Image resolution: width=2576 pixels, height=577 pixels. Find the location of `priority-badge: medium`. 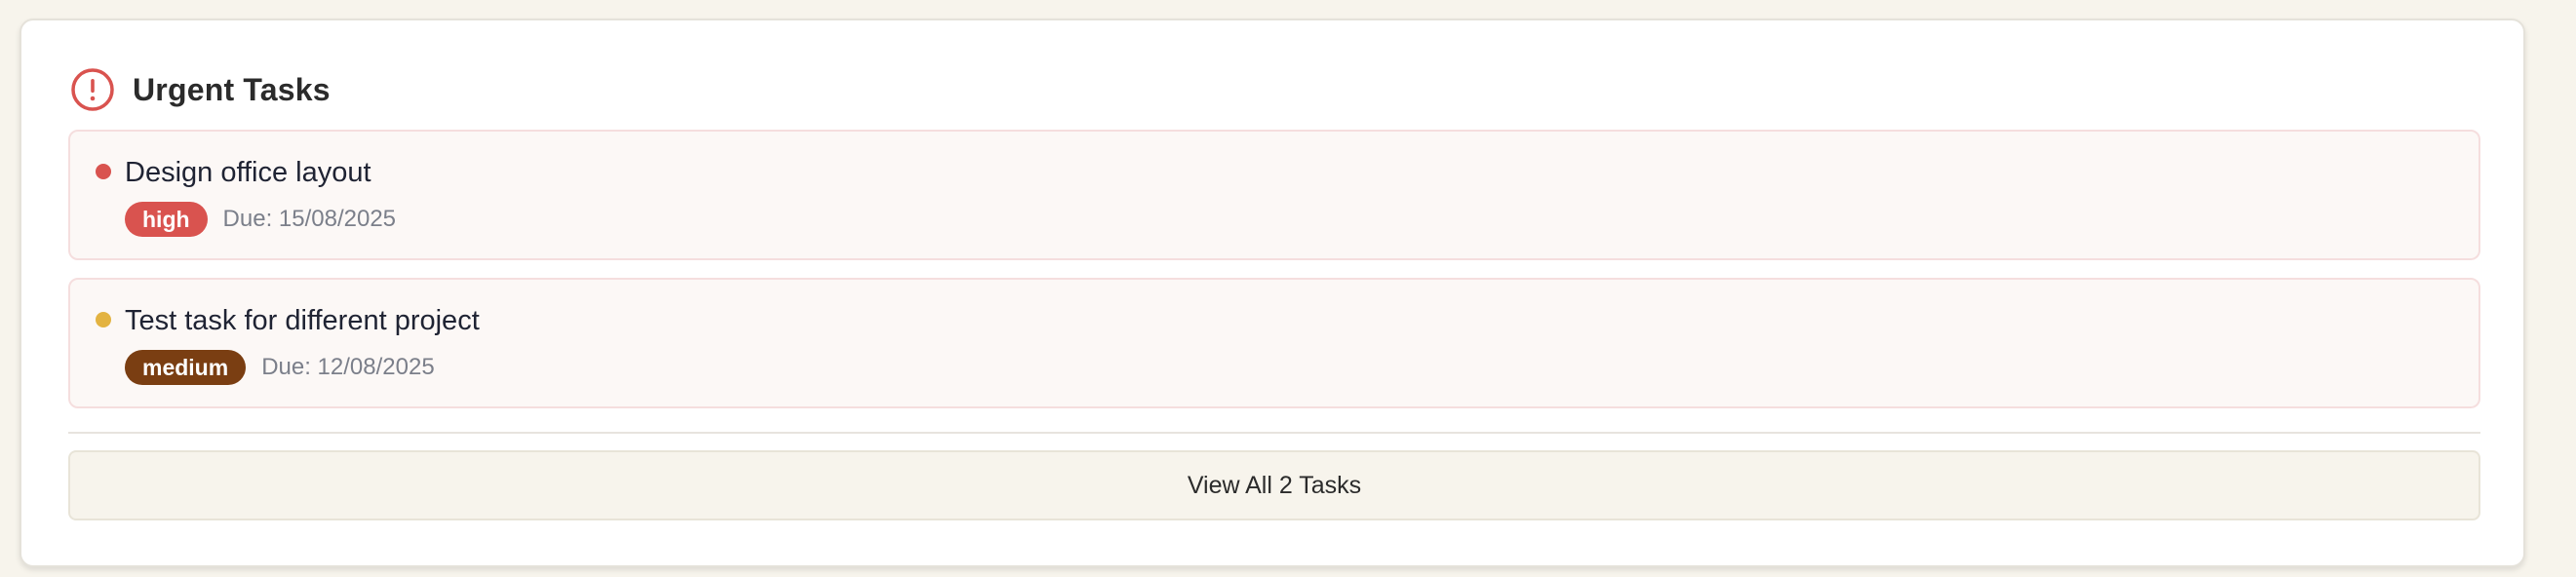

priority-badge: medium is located at coordinates (186, 367).